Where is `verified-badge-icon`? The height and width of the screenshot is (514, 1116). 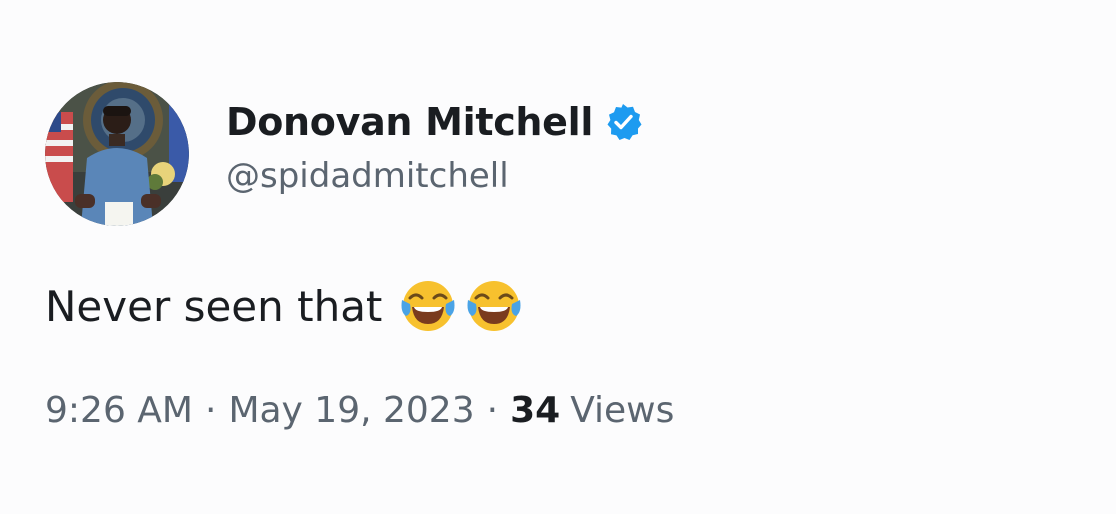
verified-badge-icon is located at coordinates (623, 122).